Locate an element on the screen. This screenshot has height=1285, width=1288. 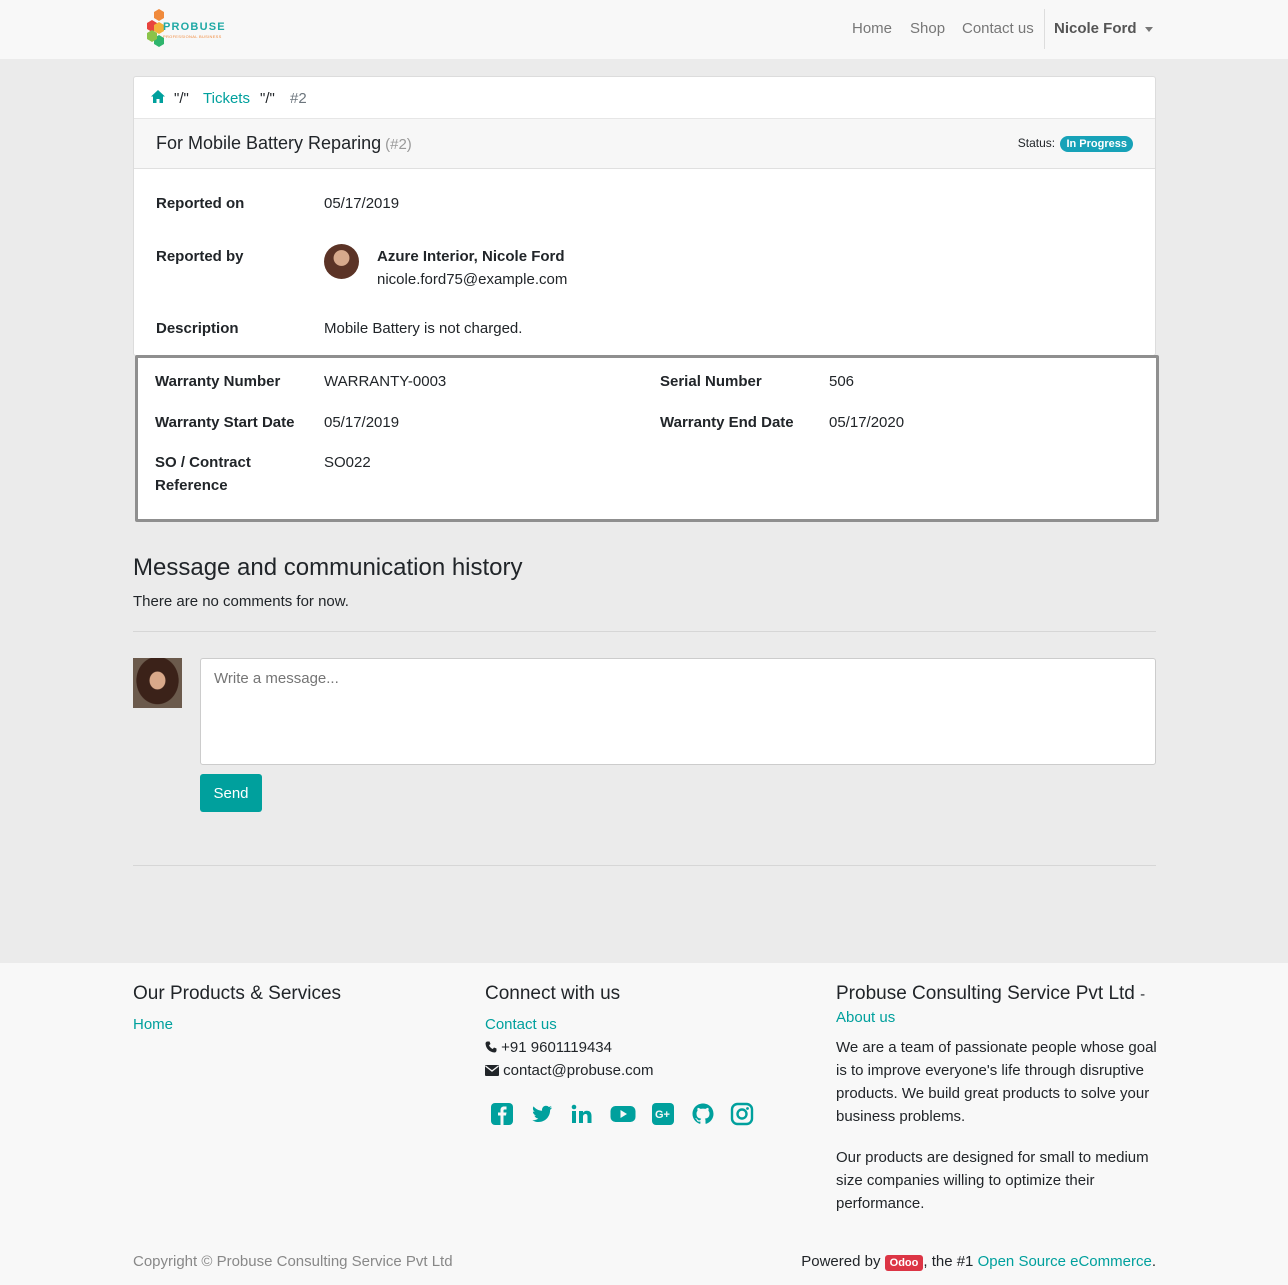
ticket-title-text: For Mobile Battery Reparing is located at coordinates (269, 143).